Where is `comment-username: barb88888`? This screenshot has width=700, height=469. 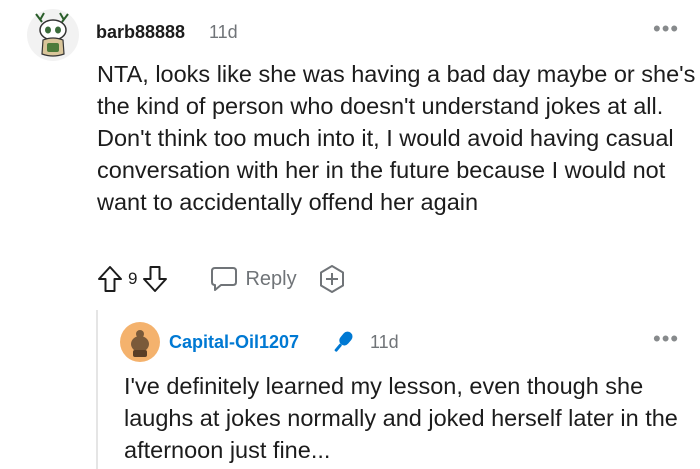 comment-username: barb88888 is located at coordinates (140, 32).